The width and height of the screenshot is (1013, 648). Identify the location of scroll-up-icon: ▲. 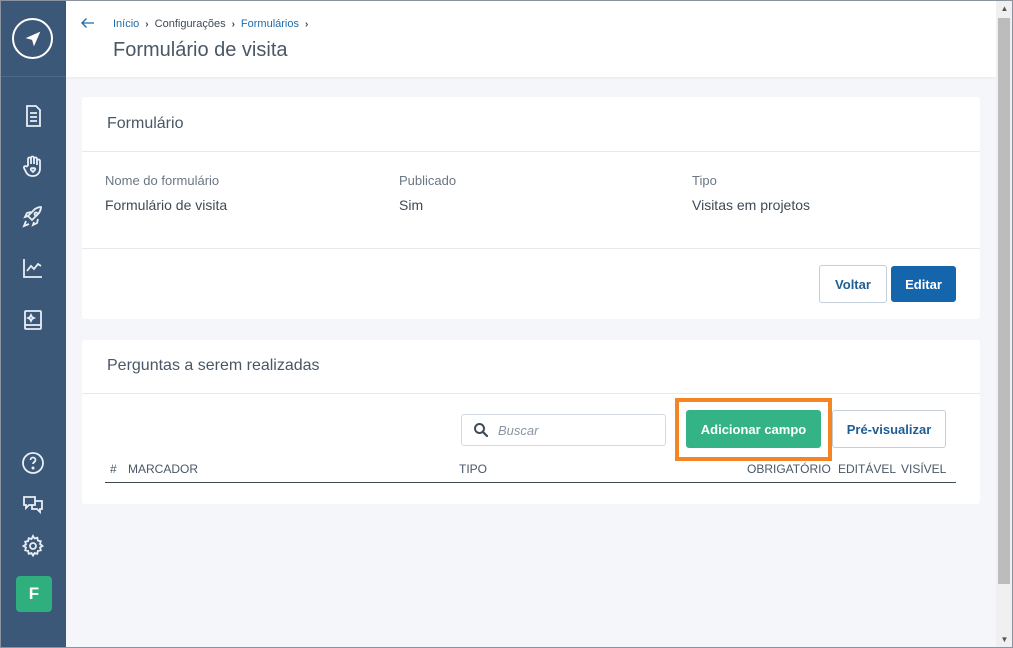
(1004, 8).